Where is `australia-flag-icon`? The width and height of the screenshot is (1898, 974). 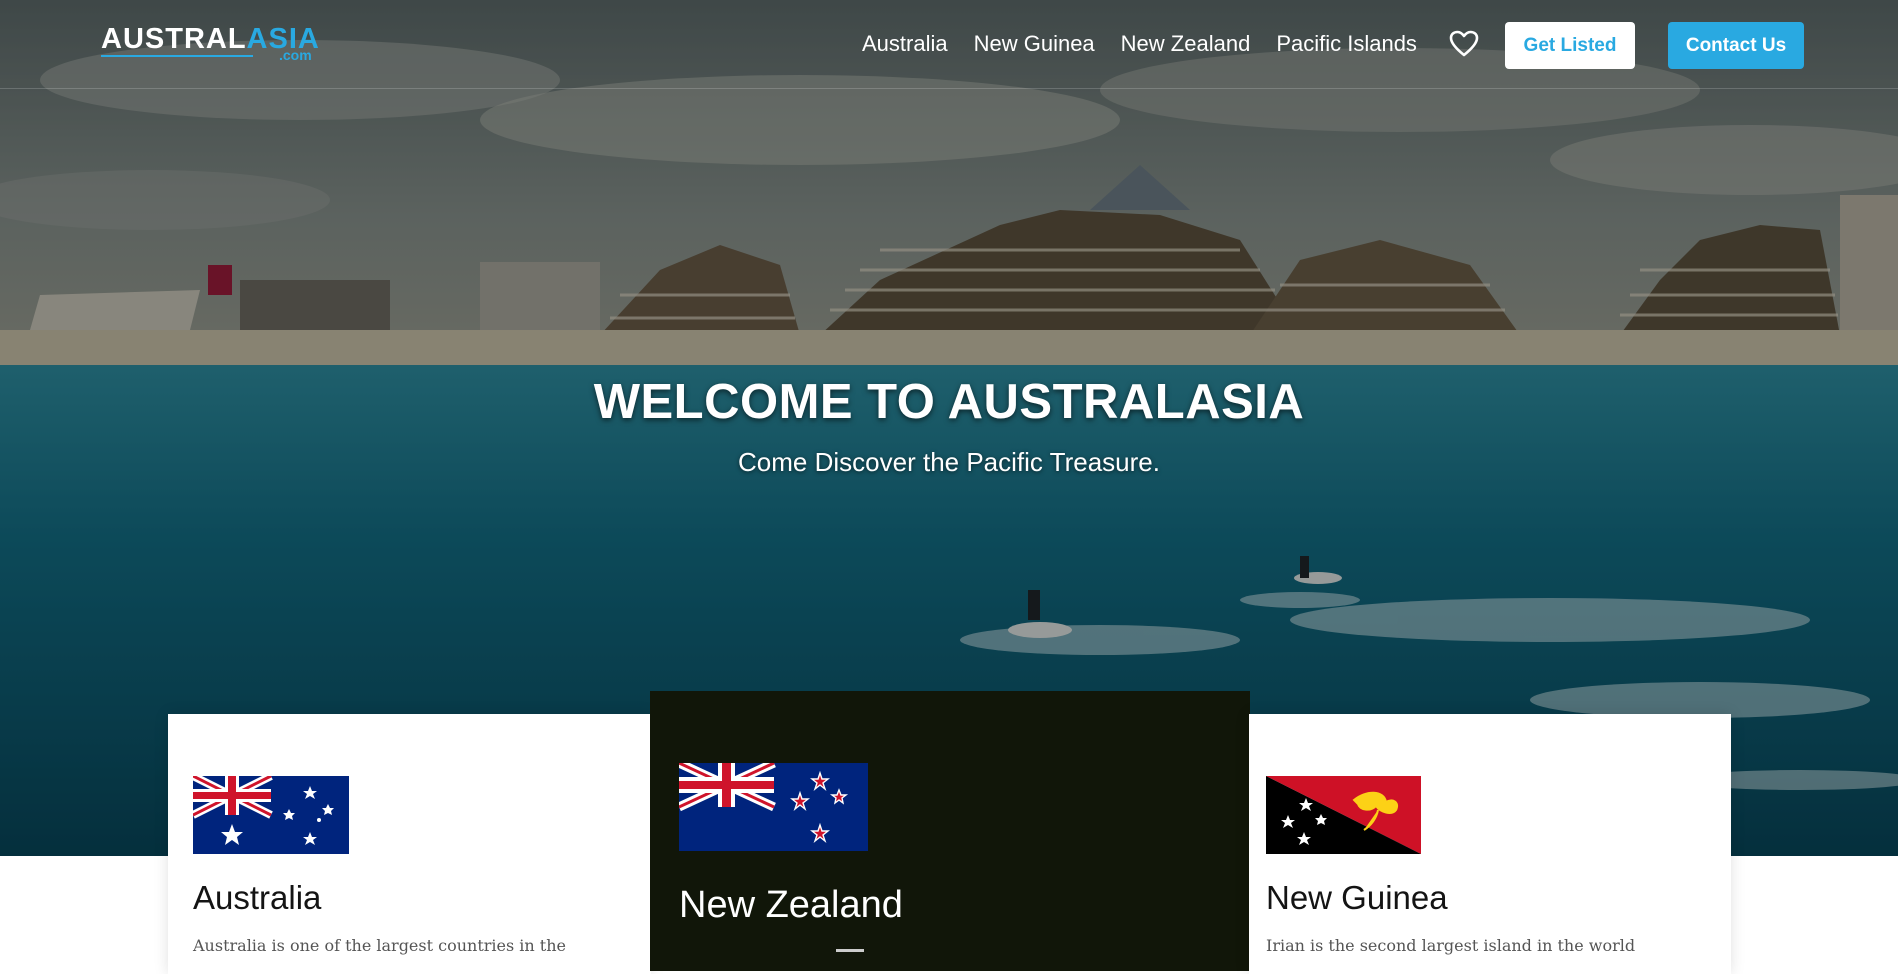
australia-flag-icon is located at coordinates (271, 815).